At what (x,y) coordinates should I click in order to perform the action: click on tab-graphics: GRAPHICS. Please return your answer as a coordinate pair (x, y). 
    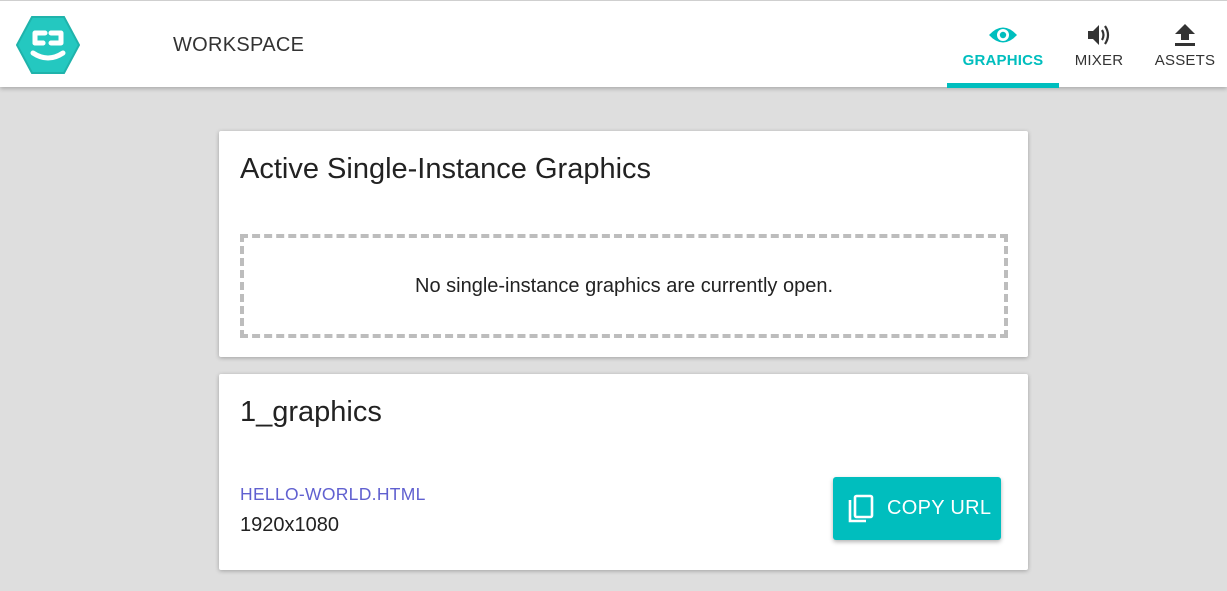
    Looking at the image, I should click on (1003, 44).